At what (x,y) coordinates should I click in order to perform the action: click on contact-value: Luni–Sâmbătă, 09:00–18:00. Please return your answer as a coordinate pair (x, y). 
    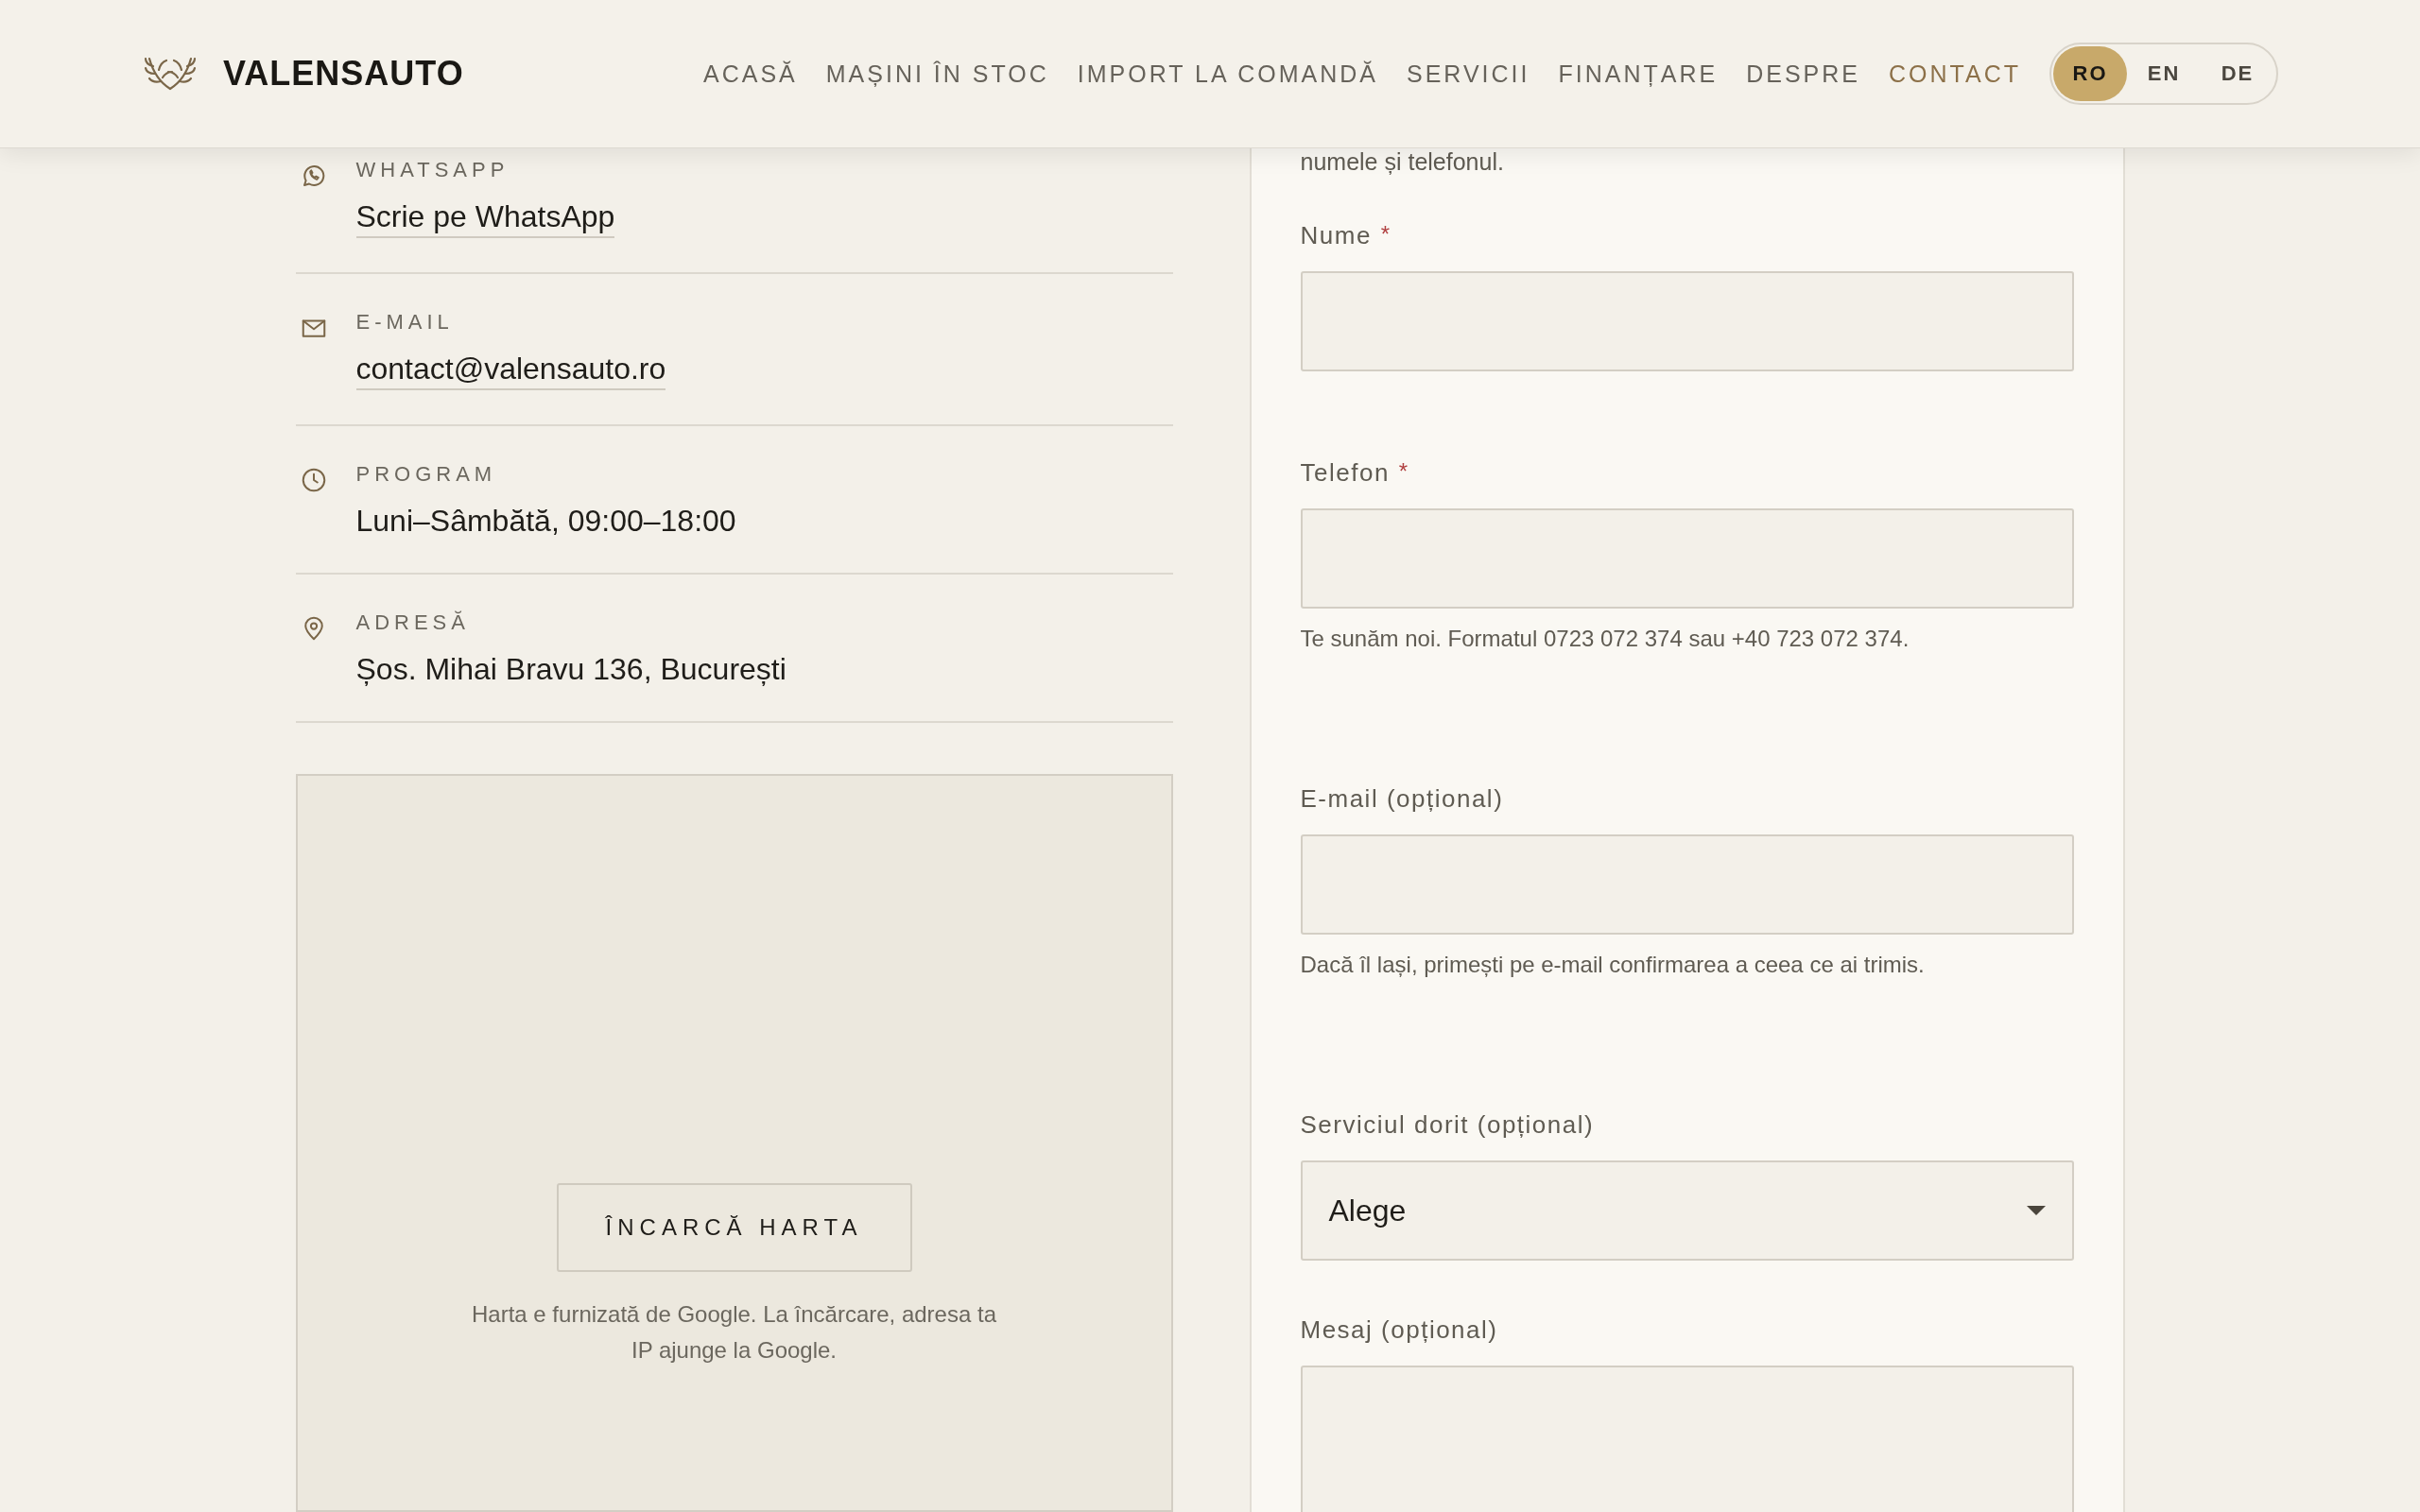
    Looking at the image, I should click on (545, 521).